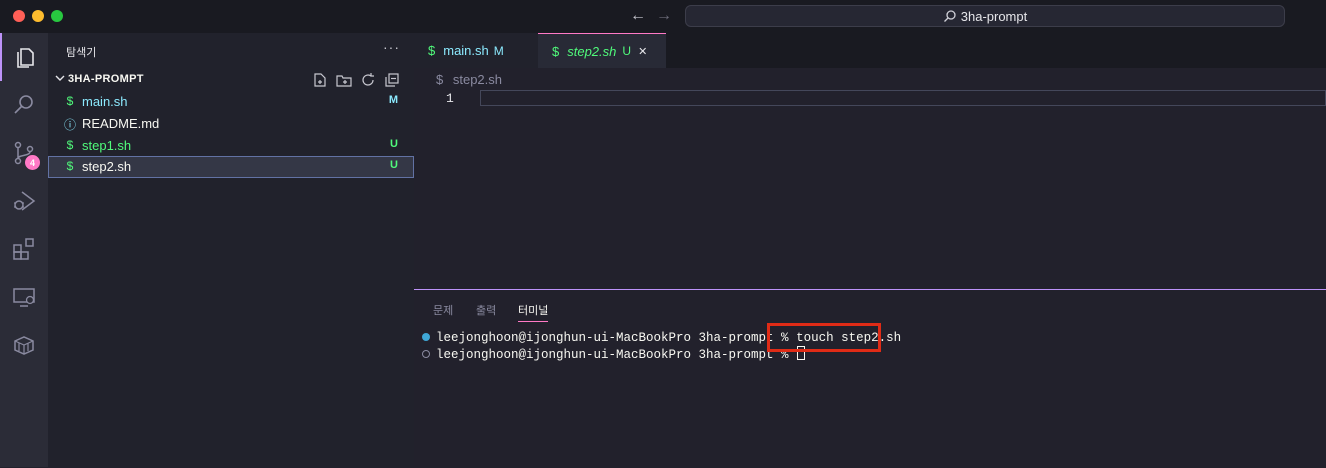  What do you see at coordinates (486, 310) in the screenshot?
I see `tab-output: 출력` at bounding box center [486, 310].